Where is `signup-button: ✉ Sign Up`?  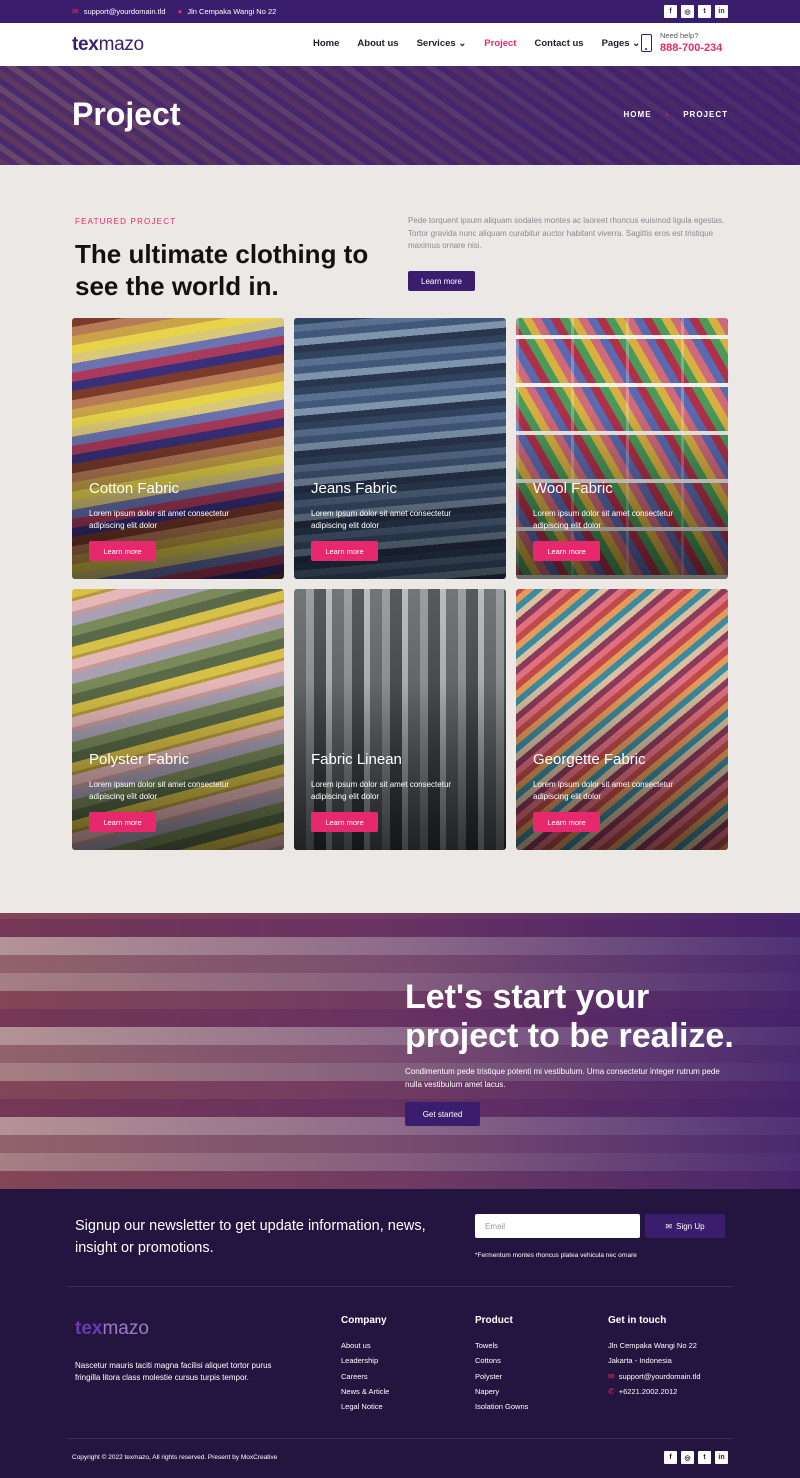 signup-button: ✉ Sign Up is located at coordinates (685, 1226).